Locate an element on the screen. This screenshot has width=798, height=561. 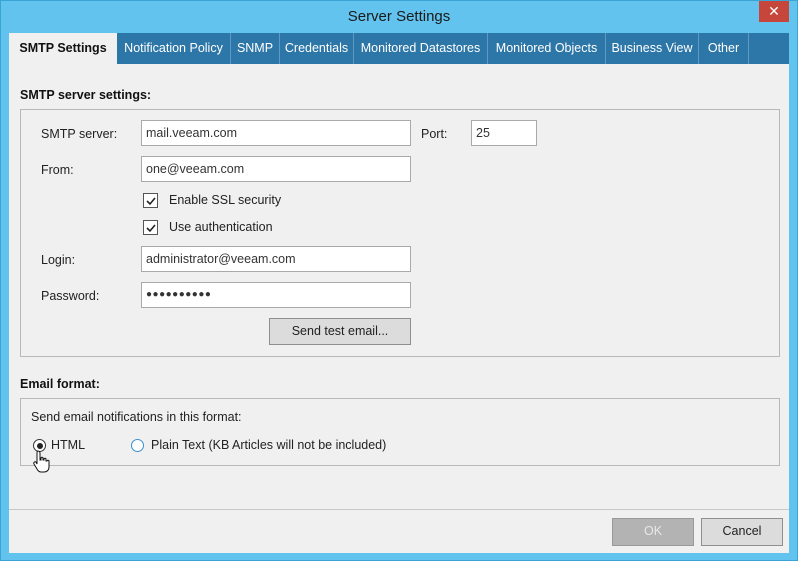
tab-smtp-settings: SMTP Settings is located at coordinates (63, 49).